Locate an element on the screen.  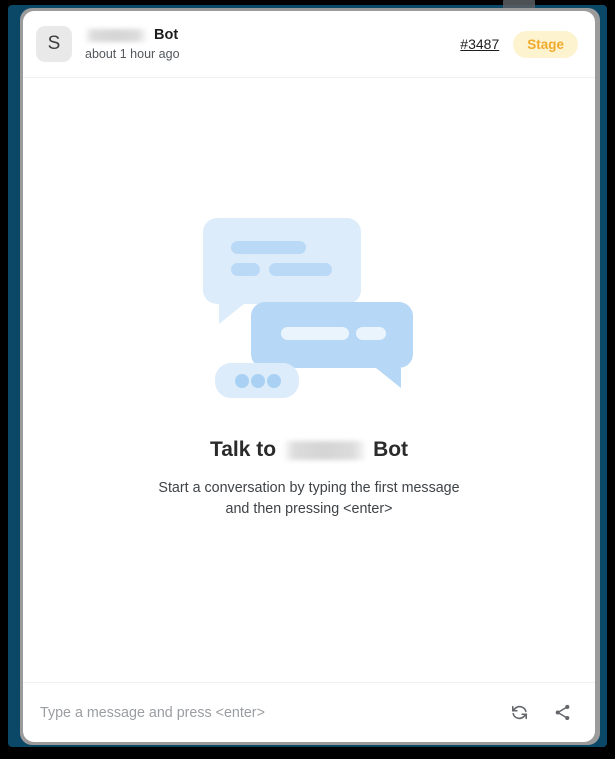
avatar: S is located at coordinates (54, 44).